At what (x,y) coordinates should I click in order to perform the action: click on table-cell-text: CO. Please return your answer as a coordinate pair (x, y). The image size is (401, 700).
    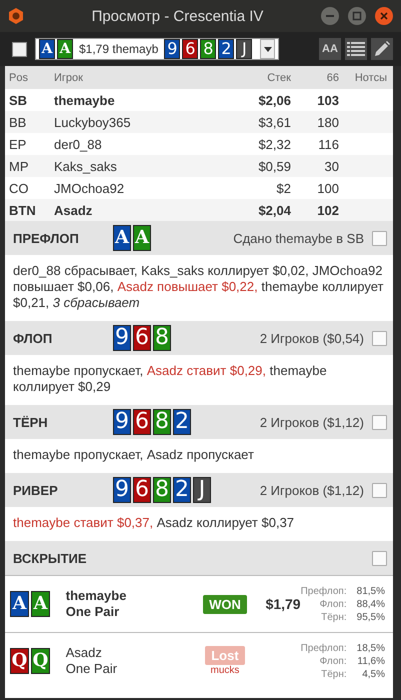
    Looking at the image, I should click on (19, 188).